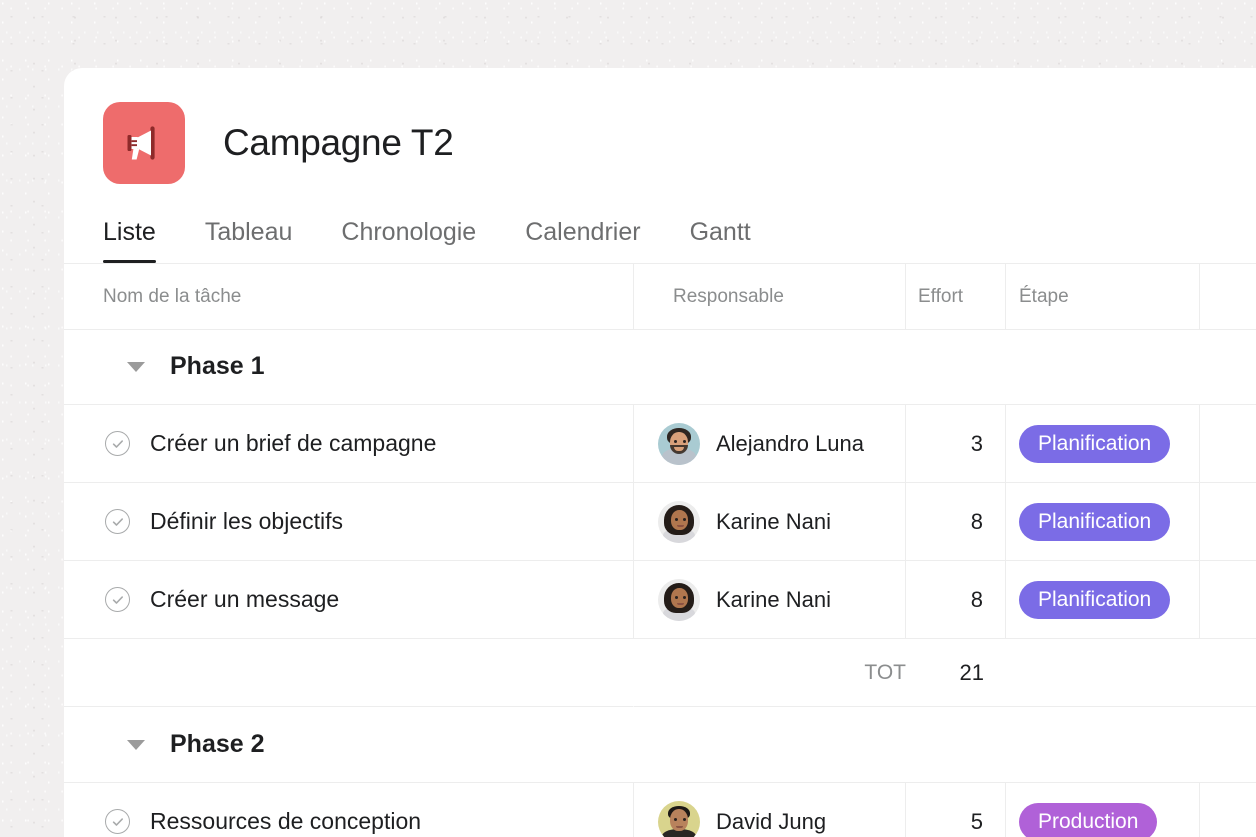 Image resolution: width=1256 pixels, height=837 pixels. Describe the element at coordinates (971, 672) in the screenshot. I see `total-value: 21` at that location.